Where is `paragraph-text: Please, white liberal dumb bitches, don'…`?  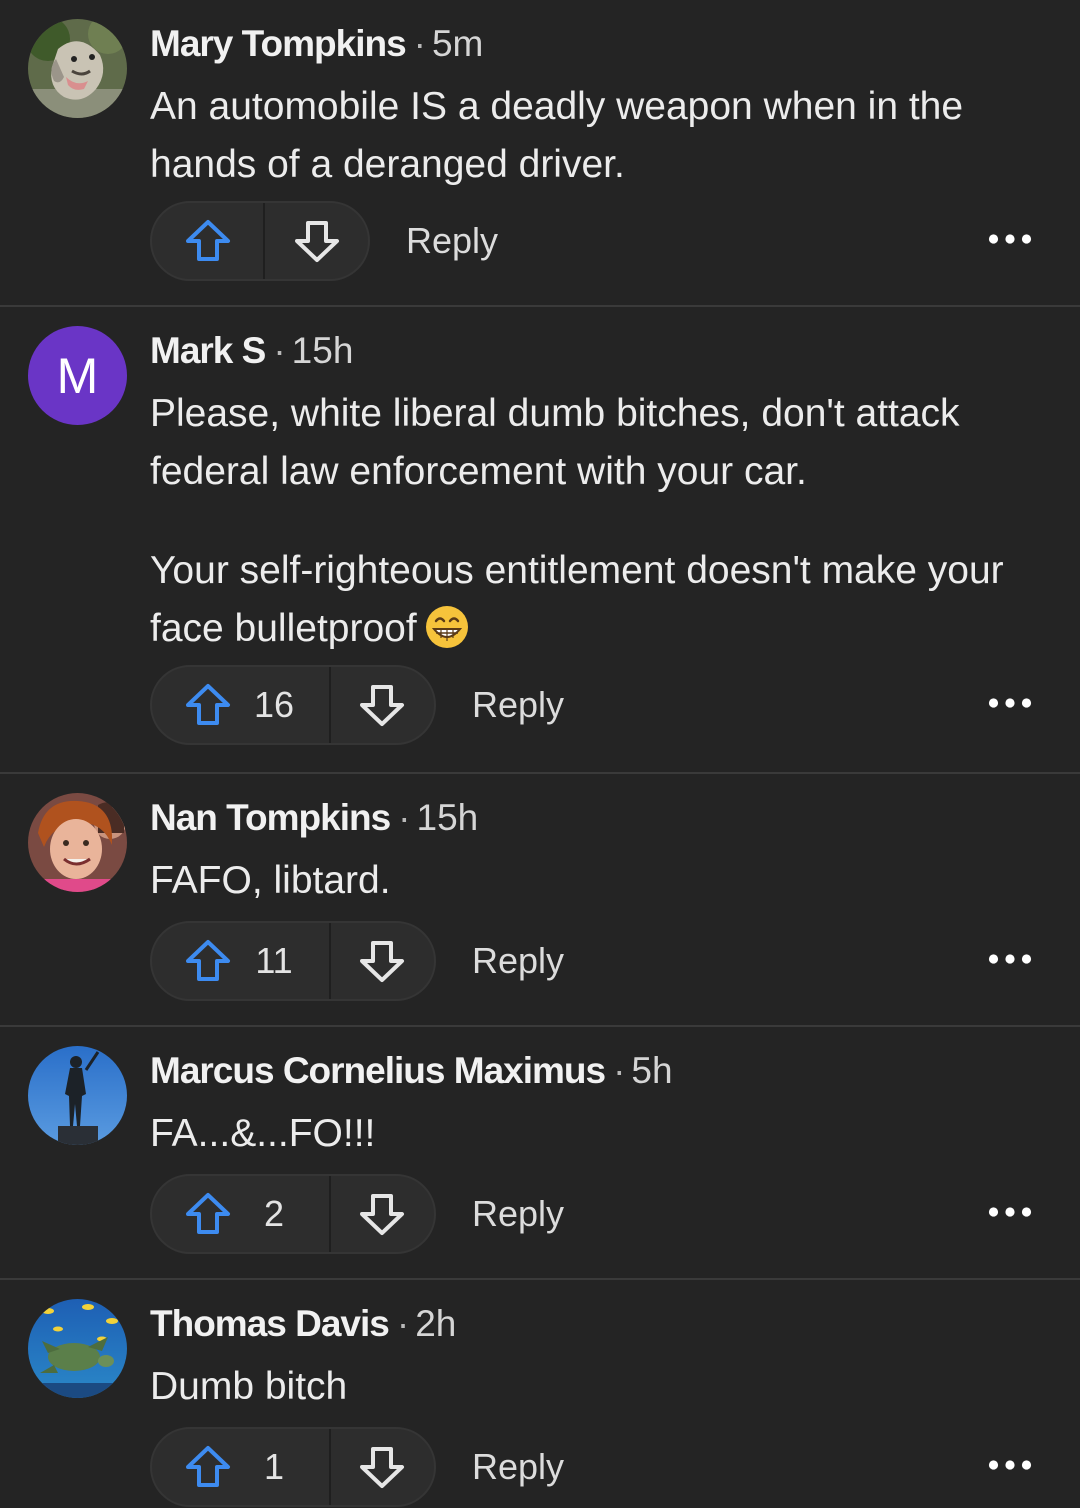 paragraph-text: Please, white liberal dumb bitches, don'… is located at coordinates (555, 442).